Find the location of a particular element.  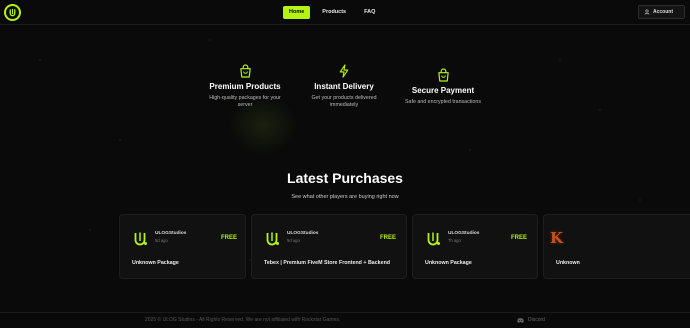

top-navbar: Home Products FAQ Account is located at coordinates (345, 12).